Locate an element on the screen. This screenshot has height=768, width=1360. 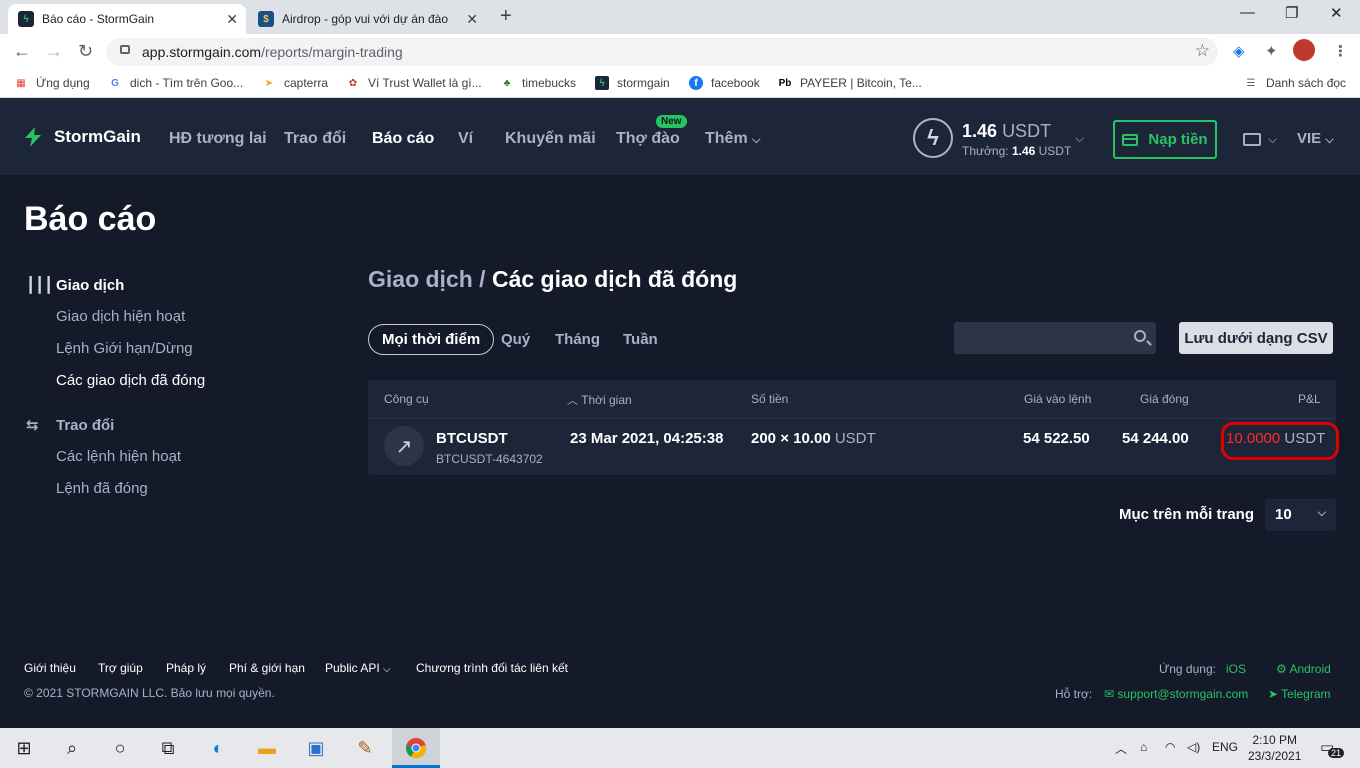
column-header-amount: Số tiền is located at coordinates (769, 399).